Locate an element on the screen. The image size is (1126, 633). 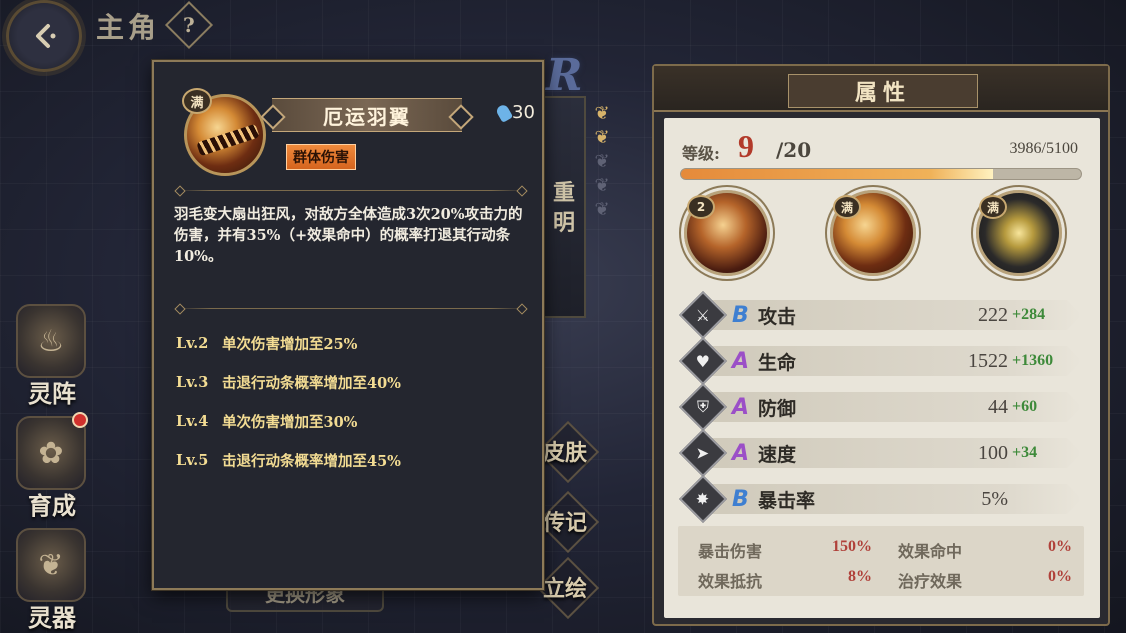
stat-name: 攻击 is located at coordinates (777, 316).